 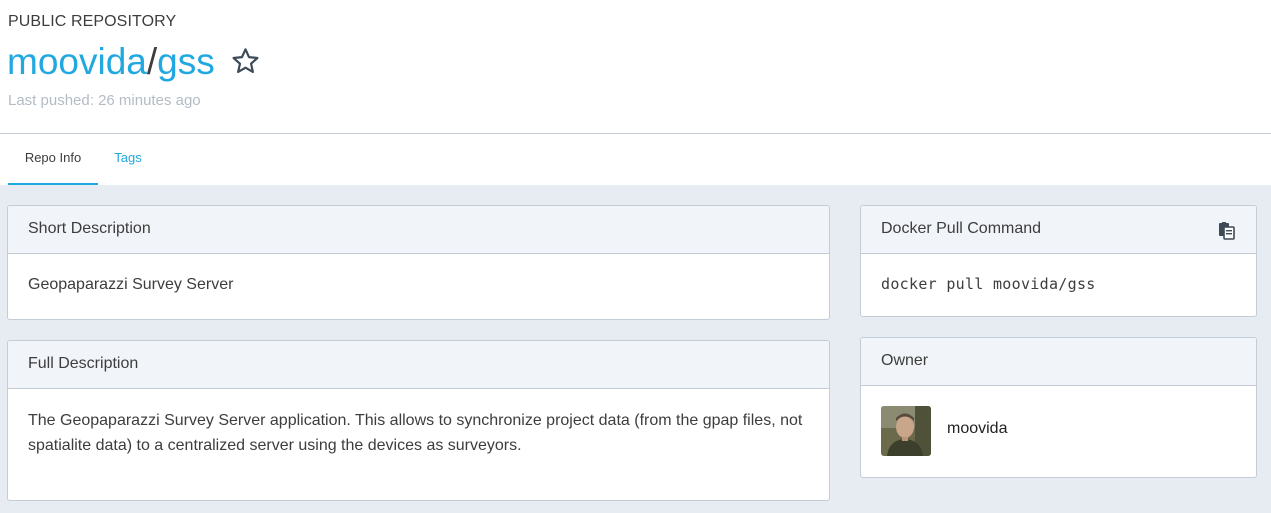 I want to click on owner-panel: Owner moovida, so click(x=1058, y=407).